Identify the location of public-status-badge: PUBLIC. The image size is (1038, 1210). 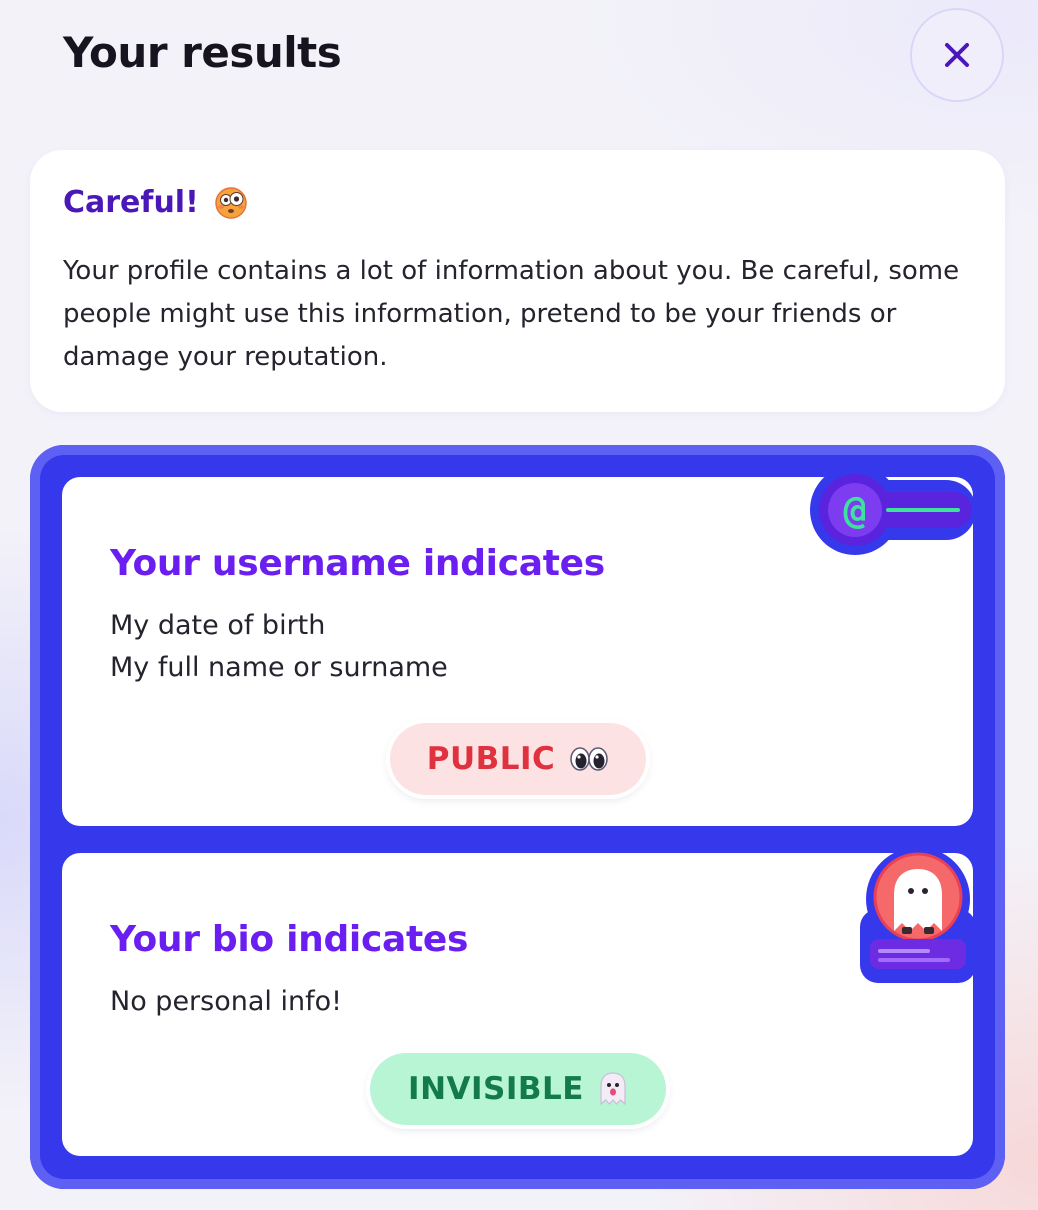
(518, 759).